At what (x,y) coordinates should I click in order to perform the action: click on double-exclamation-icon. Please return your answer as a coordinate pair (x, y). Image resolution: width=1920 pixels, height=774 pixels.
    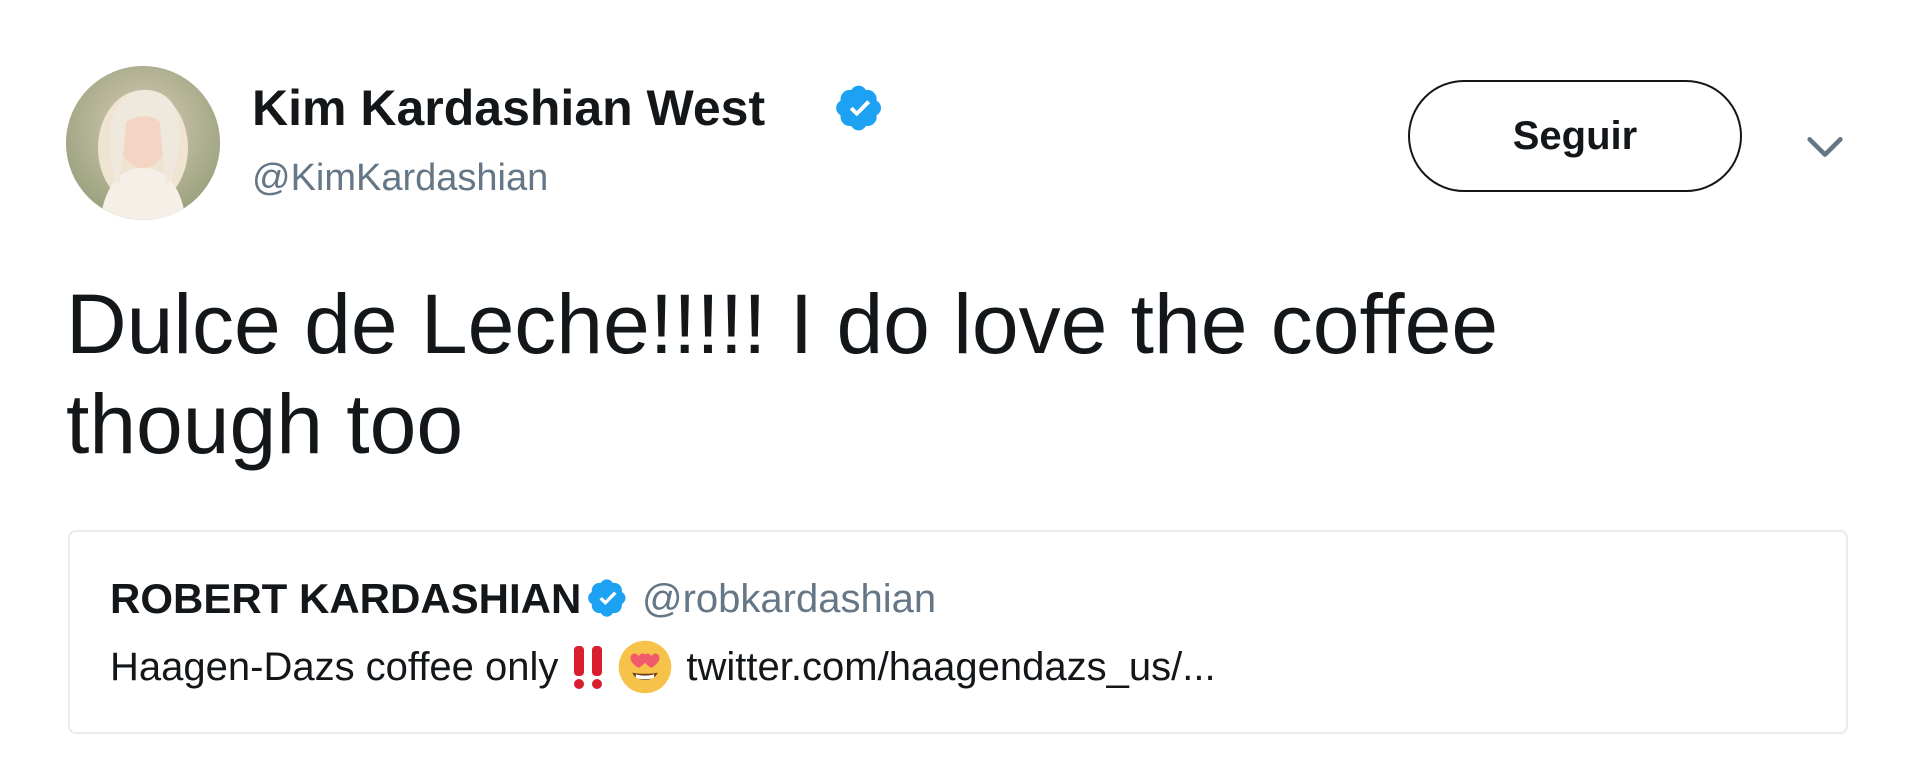
    Looking at the image, I should click on (588, 667).